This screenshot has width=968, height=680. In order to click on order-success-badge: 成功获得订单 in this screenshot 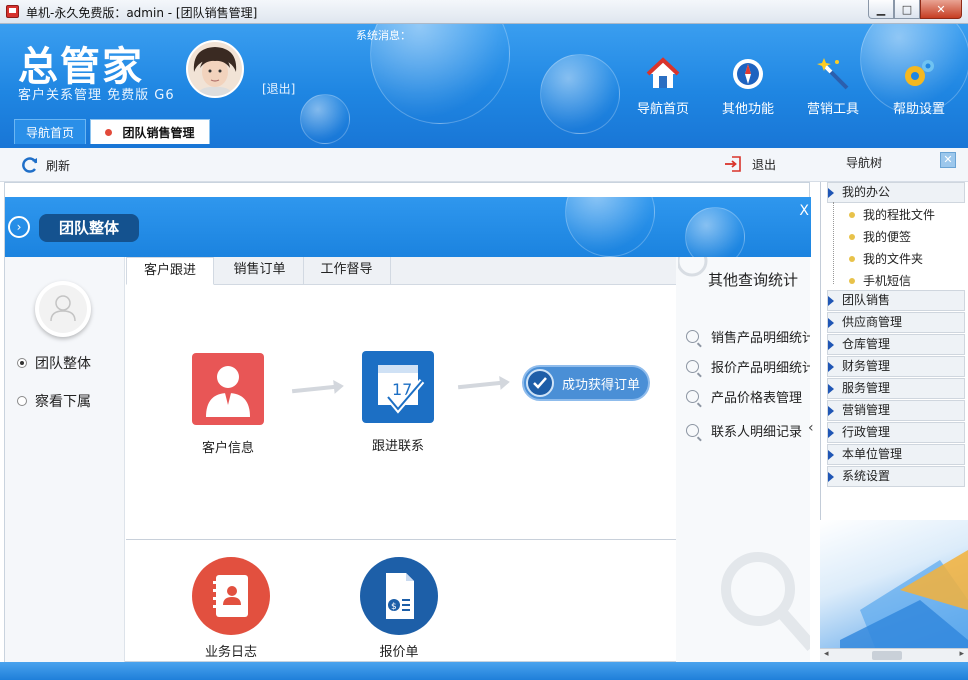, I will do `click(586, 383)`.